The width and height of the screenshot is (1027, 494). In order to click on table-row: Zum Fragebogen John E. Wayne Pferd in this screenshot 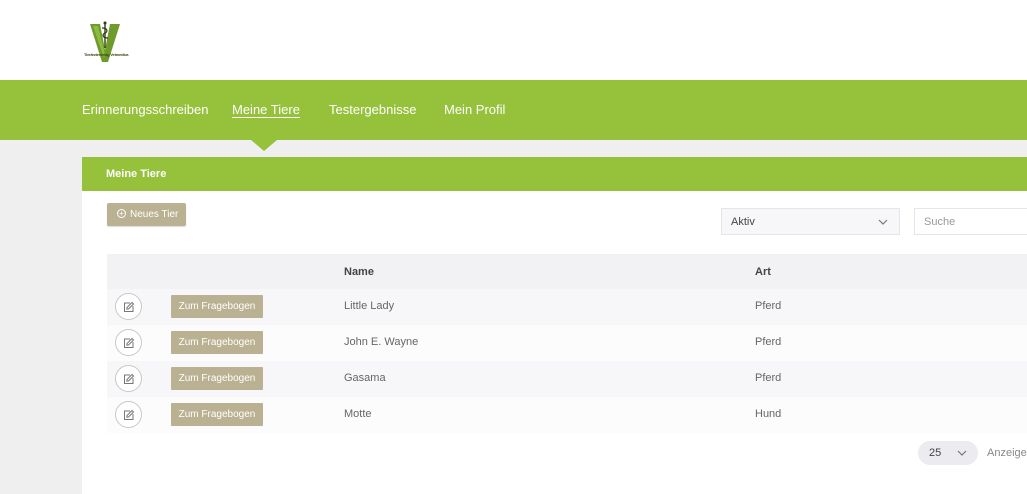, I will do `click(567, 343)`.